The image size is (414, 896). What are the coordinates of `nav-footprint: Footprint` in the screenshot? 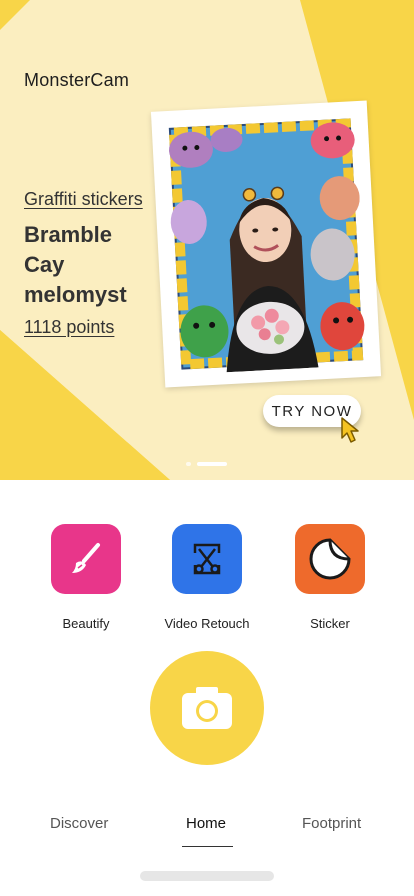 It's located at (331, 823).